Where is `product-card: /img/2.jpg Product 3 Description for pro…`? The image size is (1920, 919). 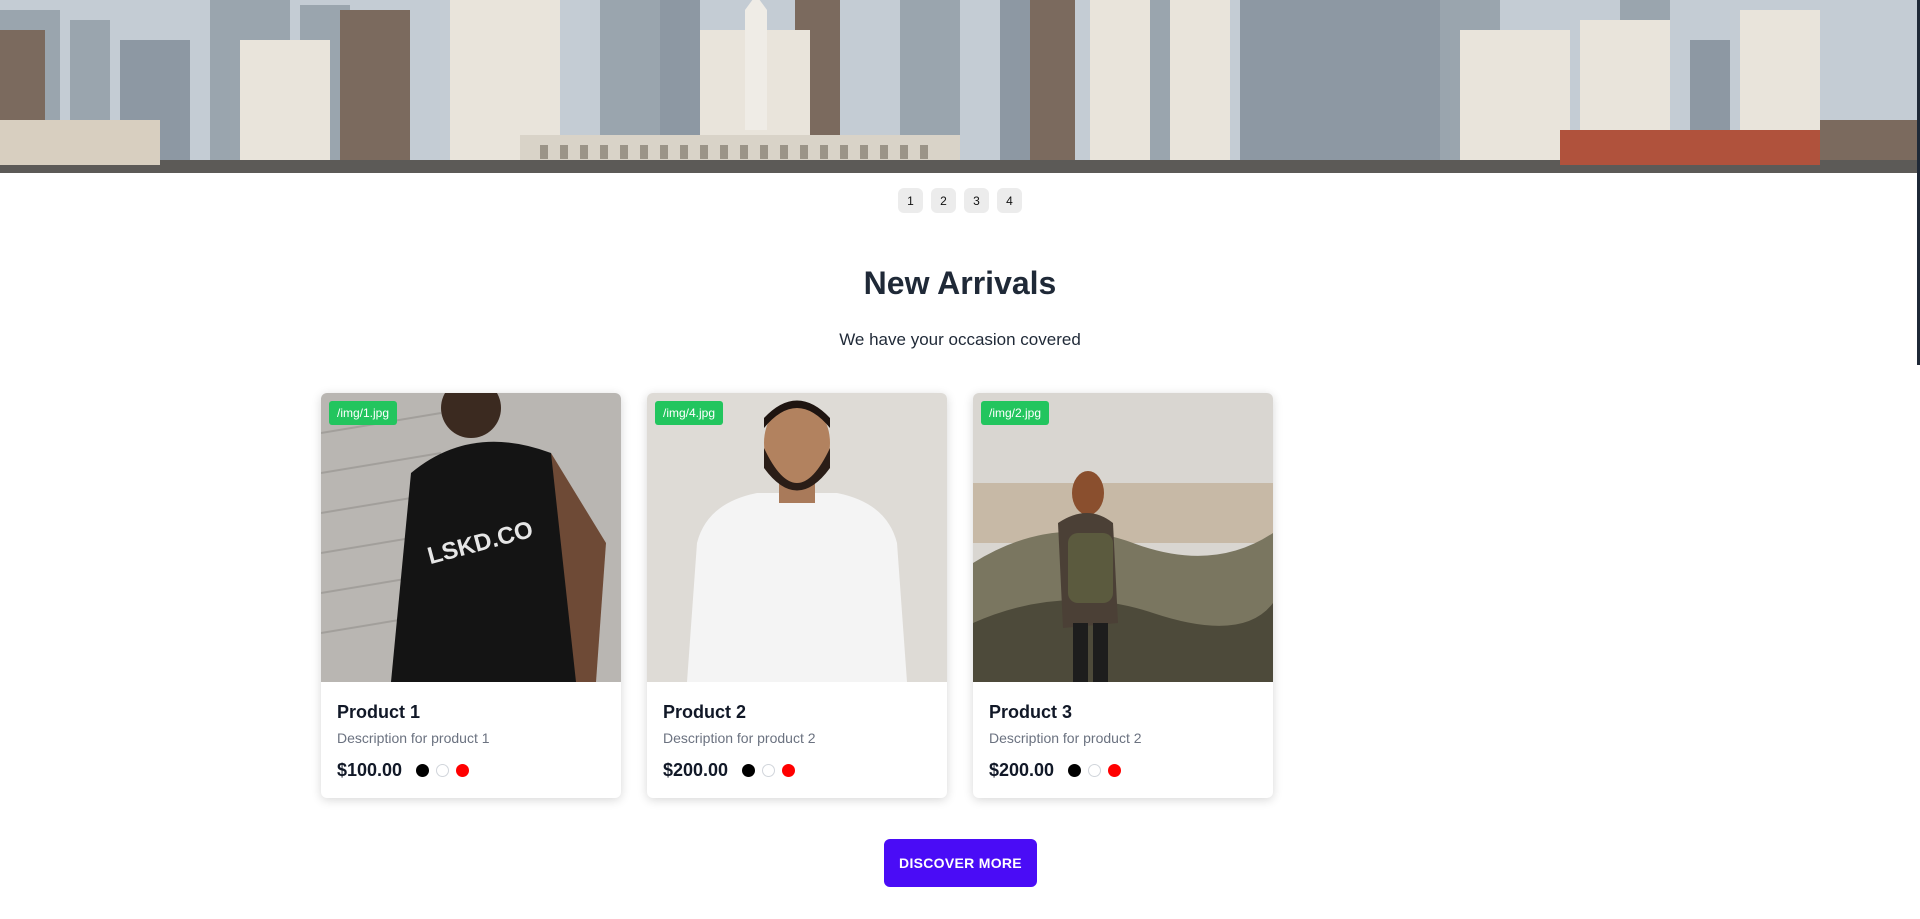
product-card: /img/2.jpg Product 3 Description for pro… is located at coordinates (1123, 595).